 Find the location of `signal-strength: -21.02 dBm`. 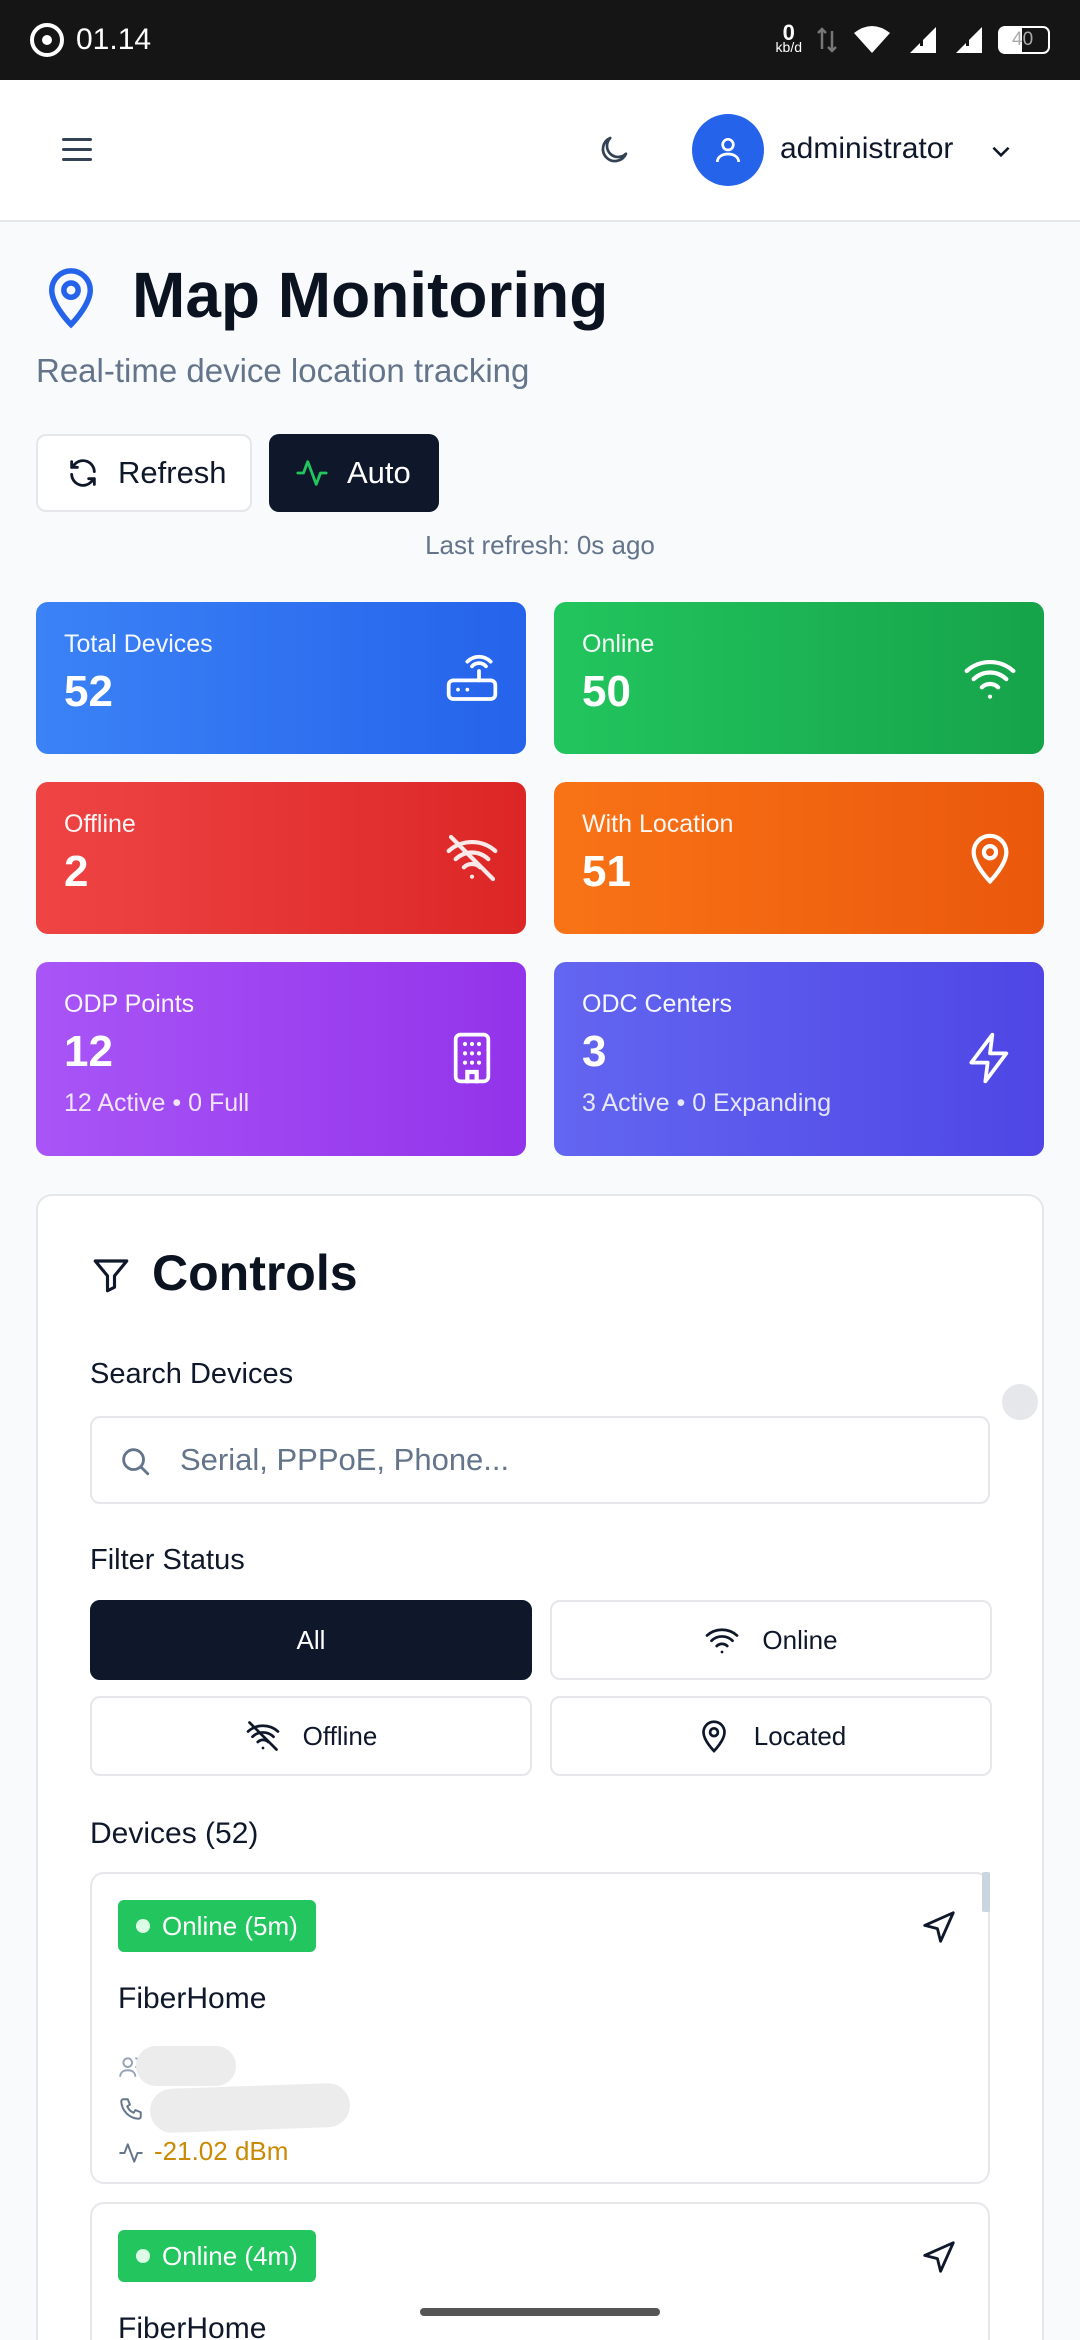

signal-strength: -21.02 dBm is located at coordinates (221, 2151).